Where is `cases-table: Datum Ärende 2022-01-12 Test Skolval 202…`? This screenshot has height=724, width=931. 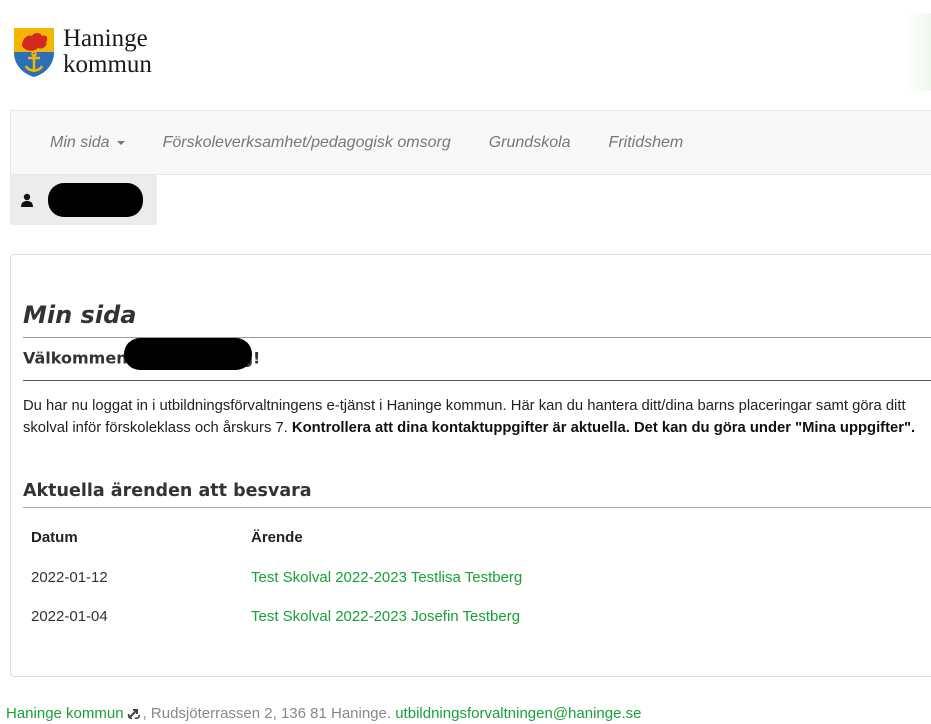 cases-table: Datum Ärende 2022-01-12 Test Skolval 202… is located at coordinates (276, 579).